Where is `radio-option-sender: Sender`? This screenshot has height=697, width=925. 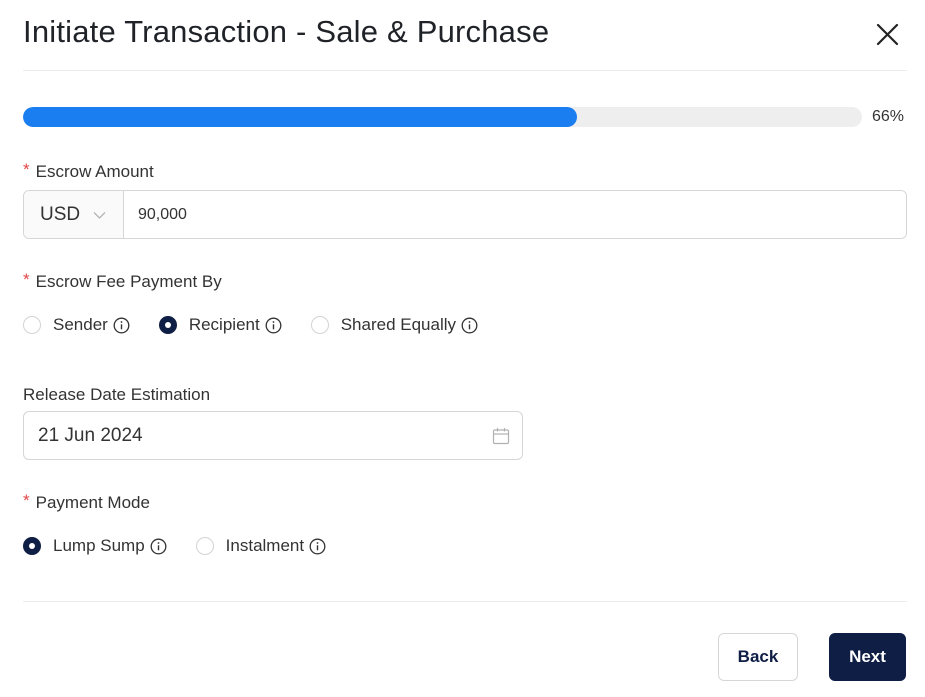 radio-option-sender: Sender is located at coordinates (76, 325).